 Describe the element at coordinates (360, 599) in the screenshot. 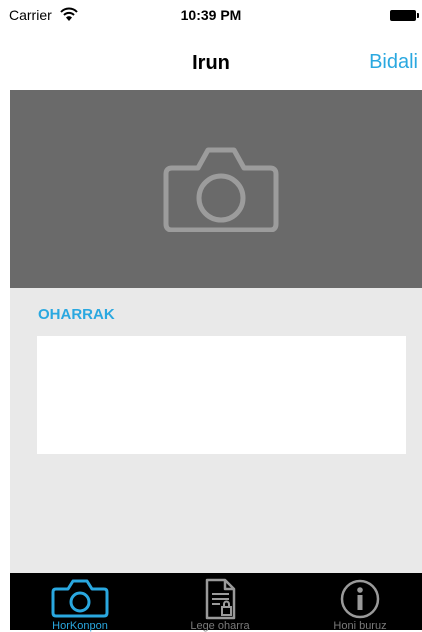

I see `info-icon` at that location.